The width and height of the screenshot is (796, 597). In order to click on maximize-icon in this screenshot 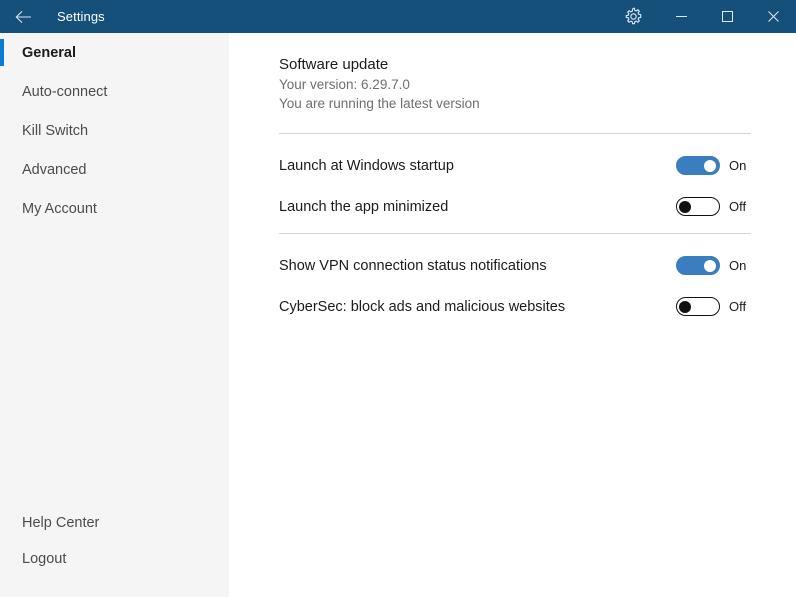, I will do `click(727, 16)`.